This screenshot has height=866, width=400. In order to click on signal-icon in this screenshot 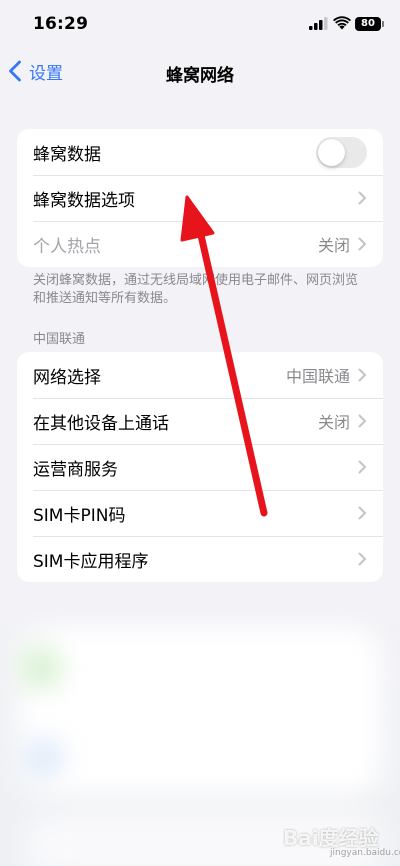, I will do `click(318, 23)`.